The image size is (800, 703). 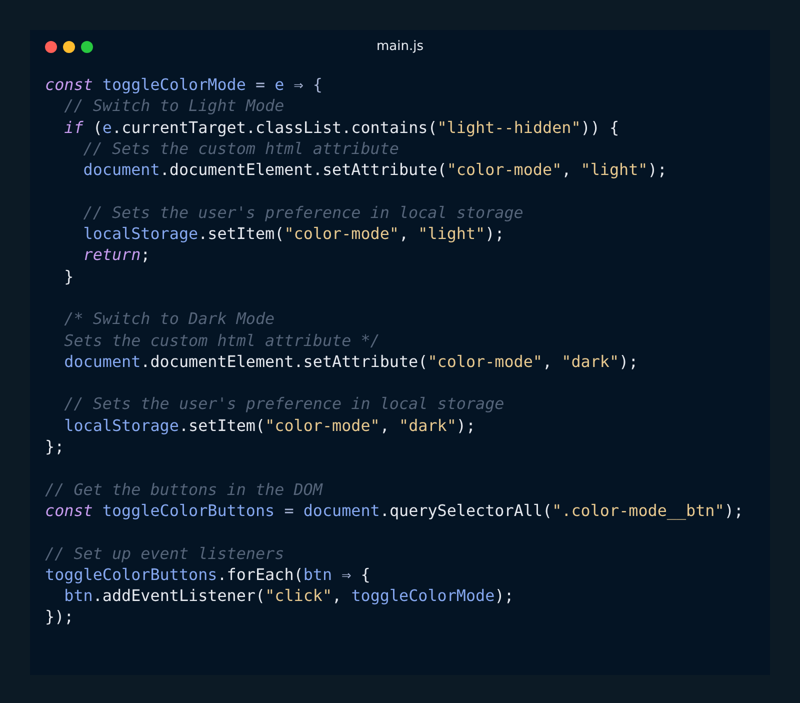 What do you see at coordinates (294, 233) in the screenshot?
I see `code-line: localStorage.setItem("color-mode", "light");` at bounding box center [294, 233].